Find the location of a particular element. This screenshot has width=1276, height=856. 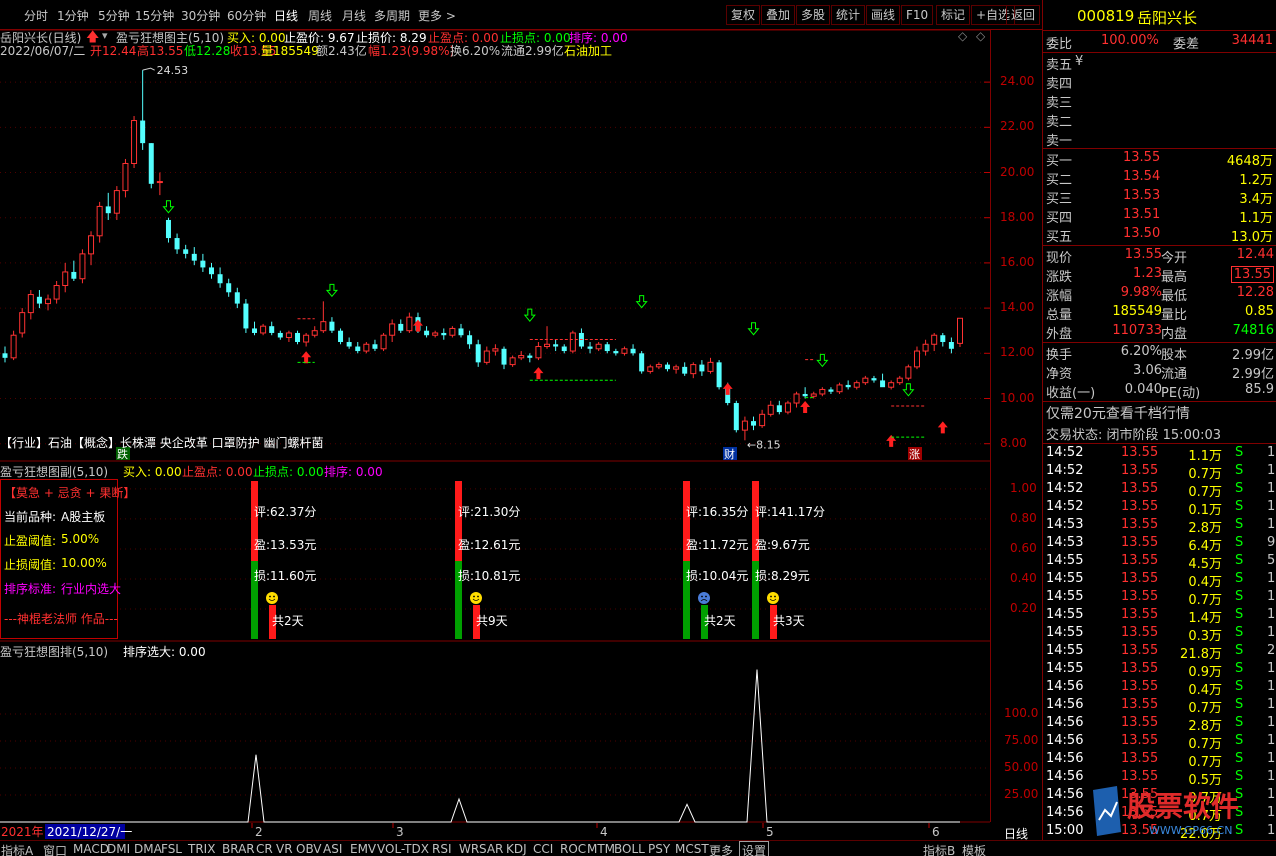

indicator-tab: DMI is located at coordinates (118, 849).